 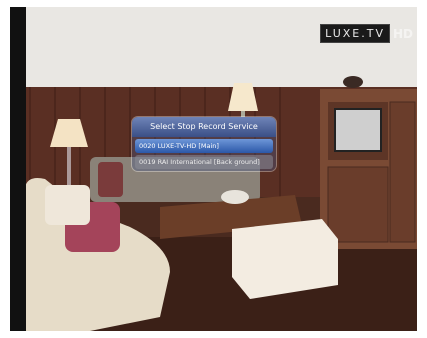 What do you see at coordinates (204, 127) in the screenshot?
I see `dialog-title: Select Stop Record Service` at bounding box center [204, 127].